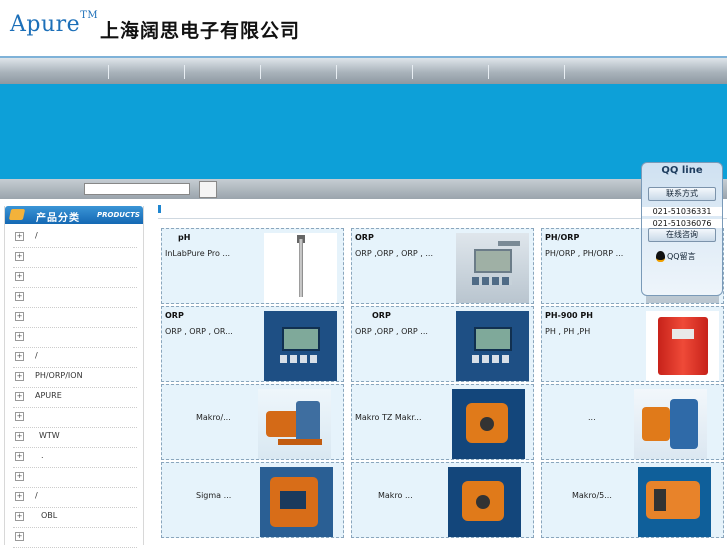 Image resolution: width=727 pixels, height=548 pixels. What do you see at coordinates (682, 235) in the screenshot?
I see `online-consult-button: 在线咨询` at bounding box center [682, 235].